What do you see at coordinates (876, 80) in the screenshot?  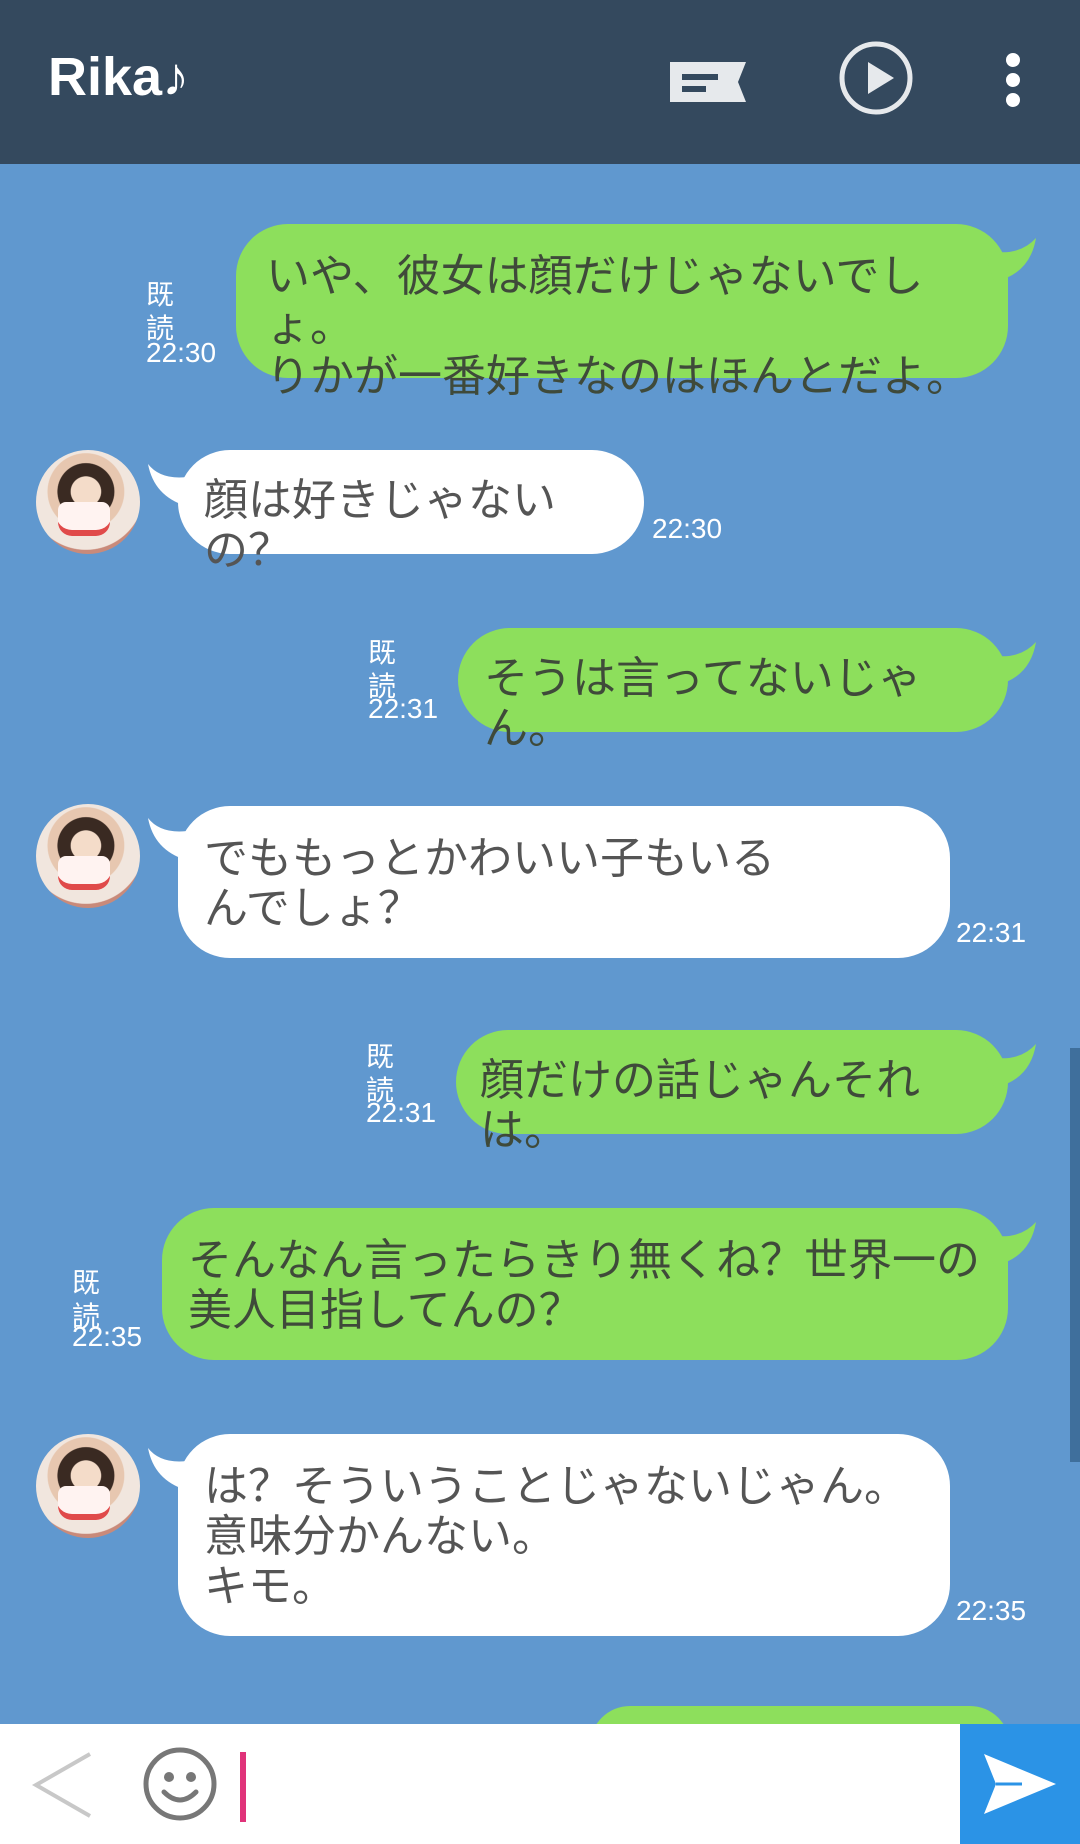 I see `play-icon` at bounding box center [876, 80].